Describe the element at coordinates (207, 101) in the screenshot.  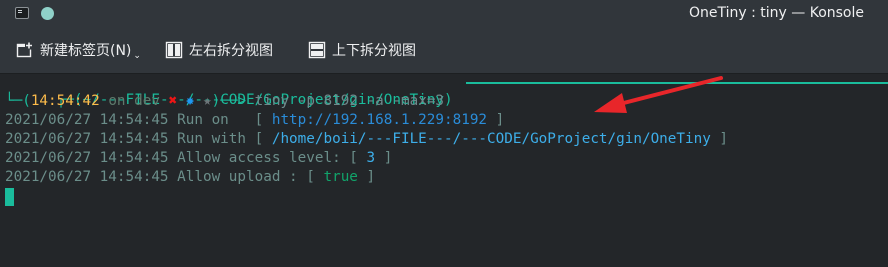
I see `untracked-status-icon: ★` at that location.